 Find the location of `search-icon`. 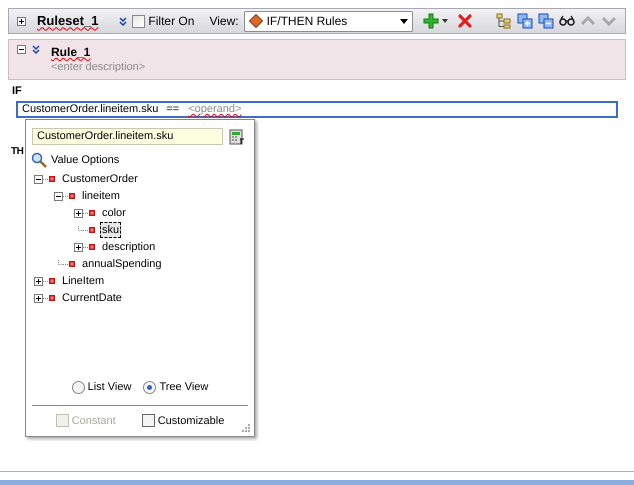

search-icon is located at coordinates (39, 160).